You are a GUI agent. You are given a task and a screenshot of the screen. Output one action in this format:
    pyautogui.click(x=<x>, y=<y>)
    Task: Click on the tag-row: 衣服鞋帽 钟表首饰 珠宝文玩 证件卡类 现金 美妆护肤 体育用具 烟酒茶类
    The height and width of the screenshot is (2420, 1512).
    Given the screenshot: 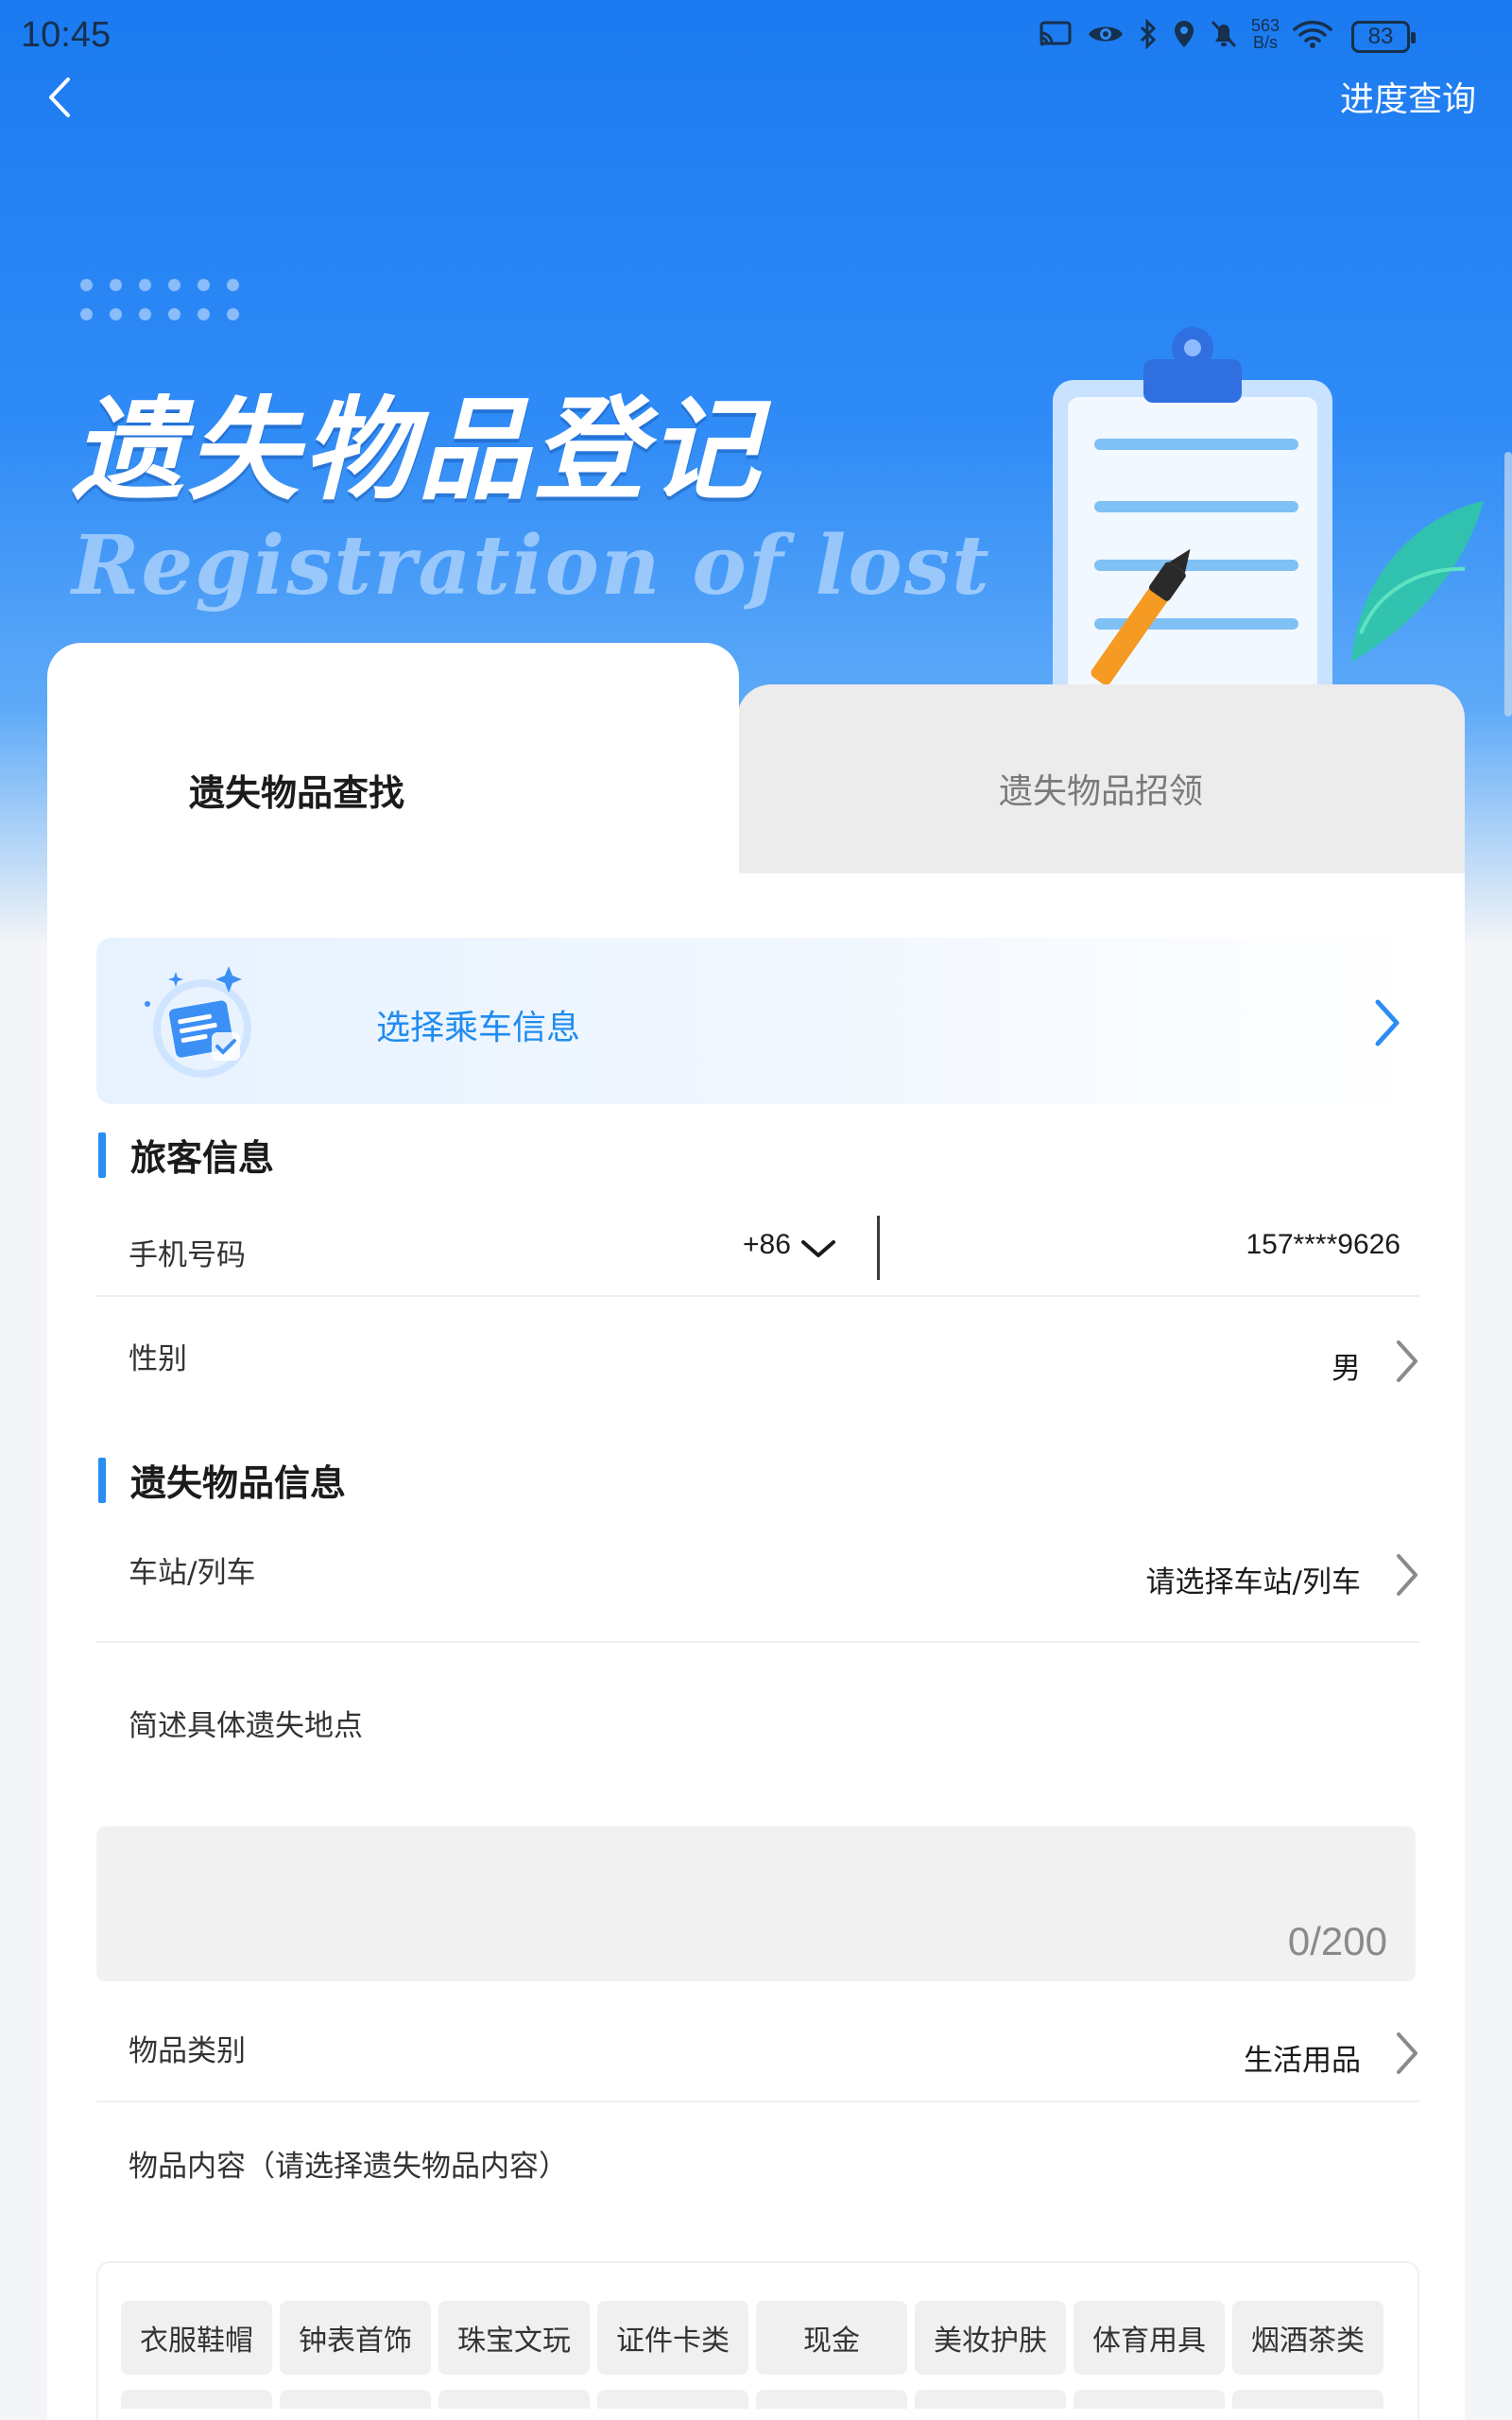 What is the action you would take?
    pyautogui.click(x=752, y=2338)
    